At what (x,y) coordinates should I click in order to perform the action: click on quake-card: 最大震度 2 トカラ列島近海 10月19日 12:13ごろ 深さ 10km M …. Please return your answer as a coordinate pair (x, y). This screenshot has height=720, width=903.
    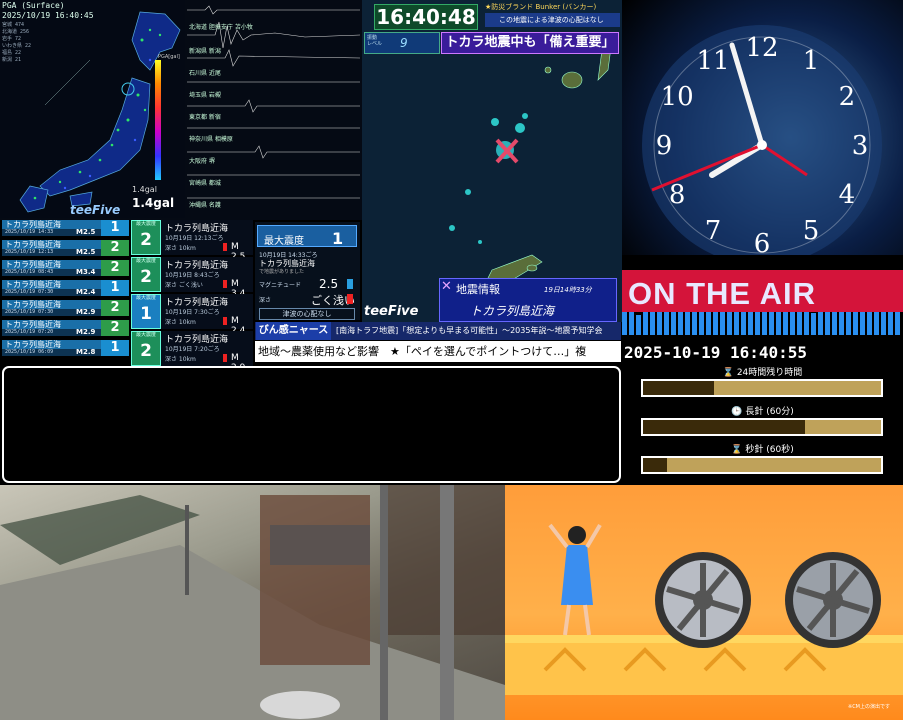
    Looking at the image, I should click on (192, 241).